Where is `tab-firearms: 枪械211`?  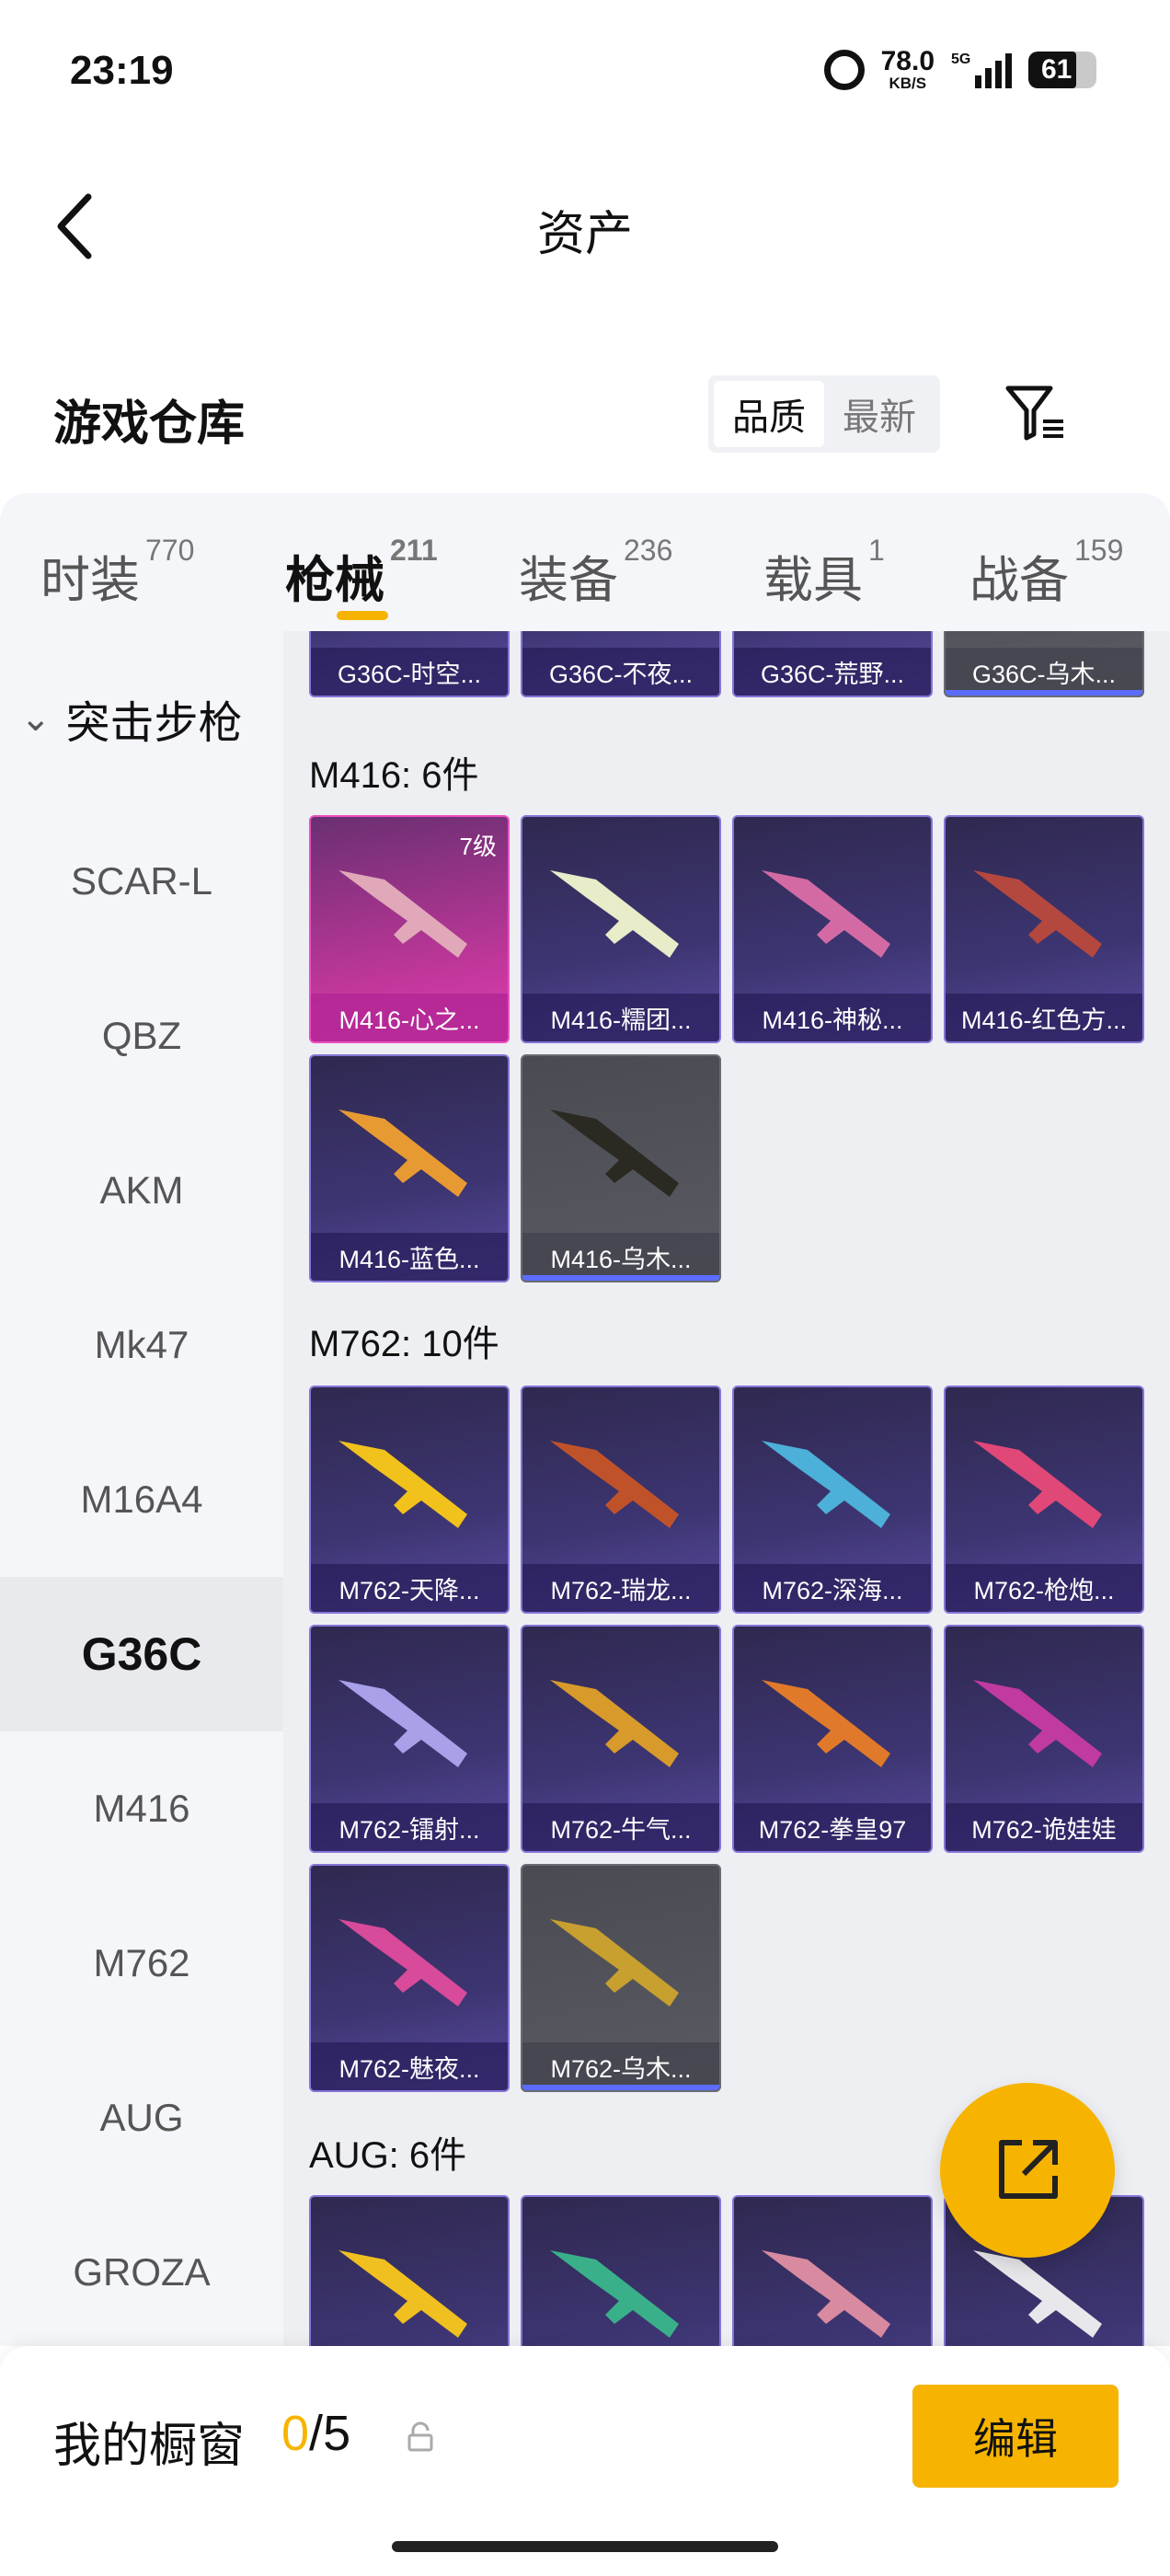 tab-firearms: 枪械211 is located at coordinates (361, 573).